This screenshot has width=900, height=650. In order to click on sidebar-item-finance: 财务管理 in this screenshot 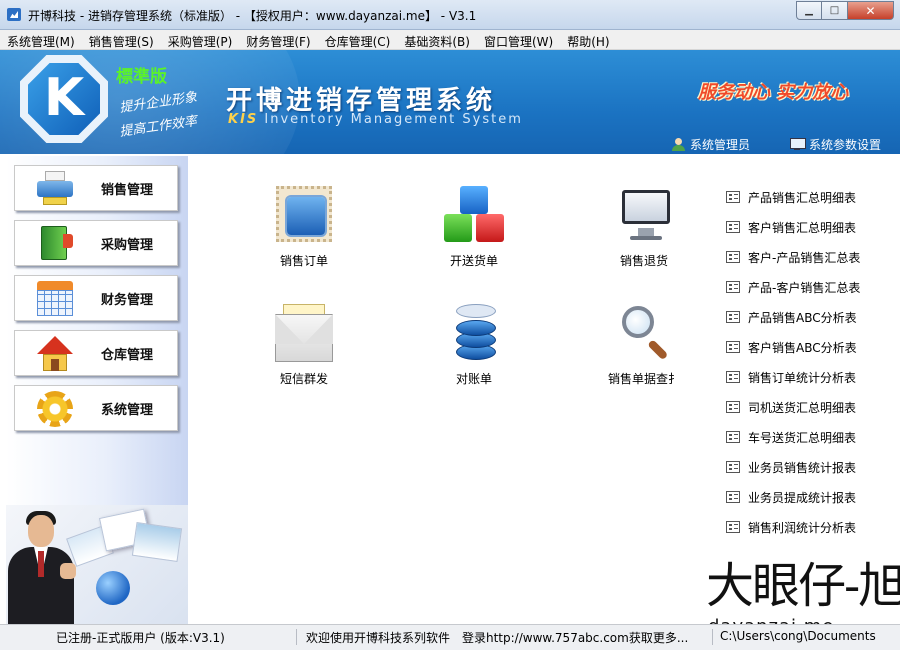, I will do `click(96, 298)`.